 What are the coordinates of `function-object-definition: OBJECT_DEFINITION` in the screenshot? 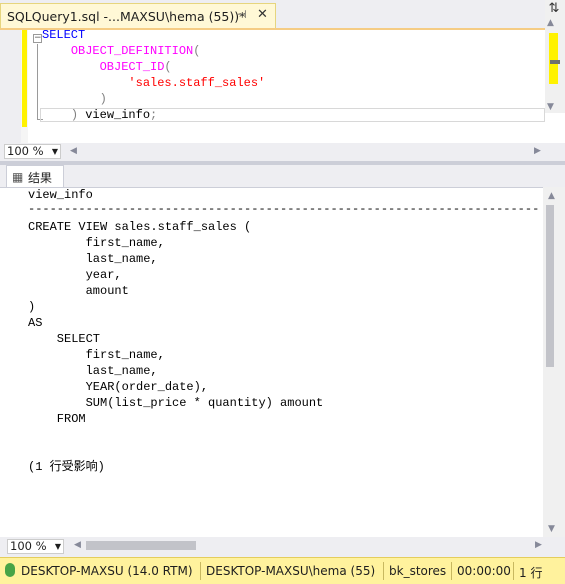 It's located at (132, 51).